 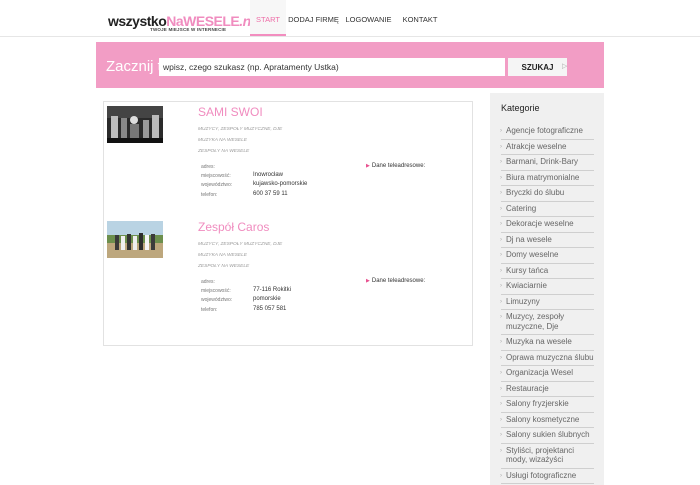 I want to click on category-item: › Restauracje, so click(x=547, y=389).